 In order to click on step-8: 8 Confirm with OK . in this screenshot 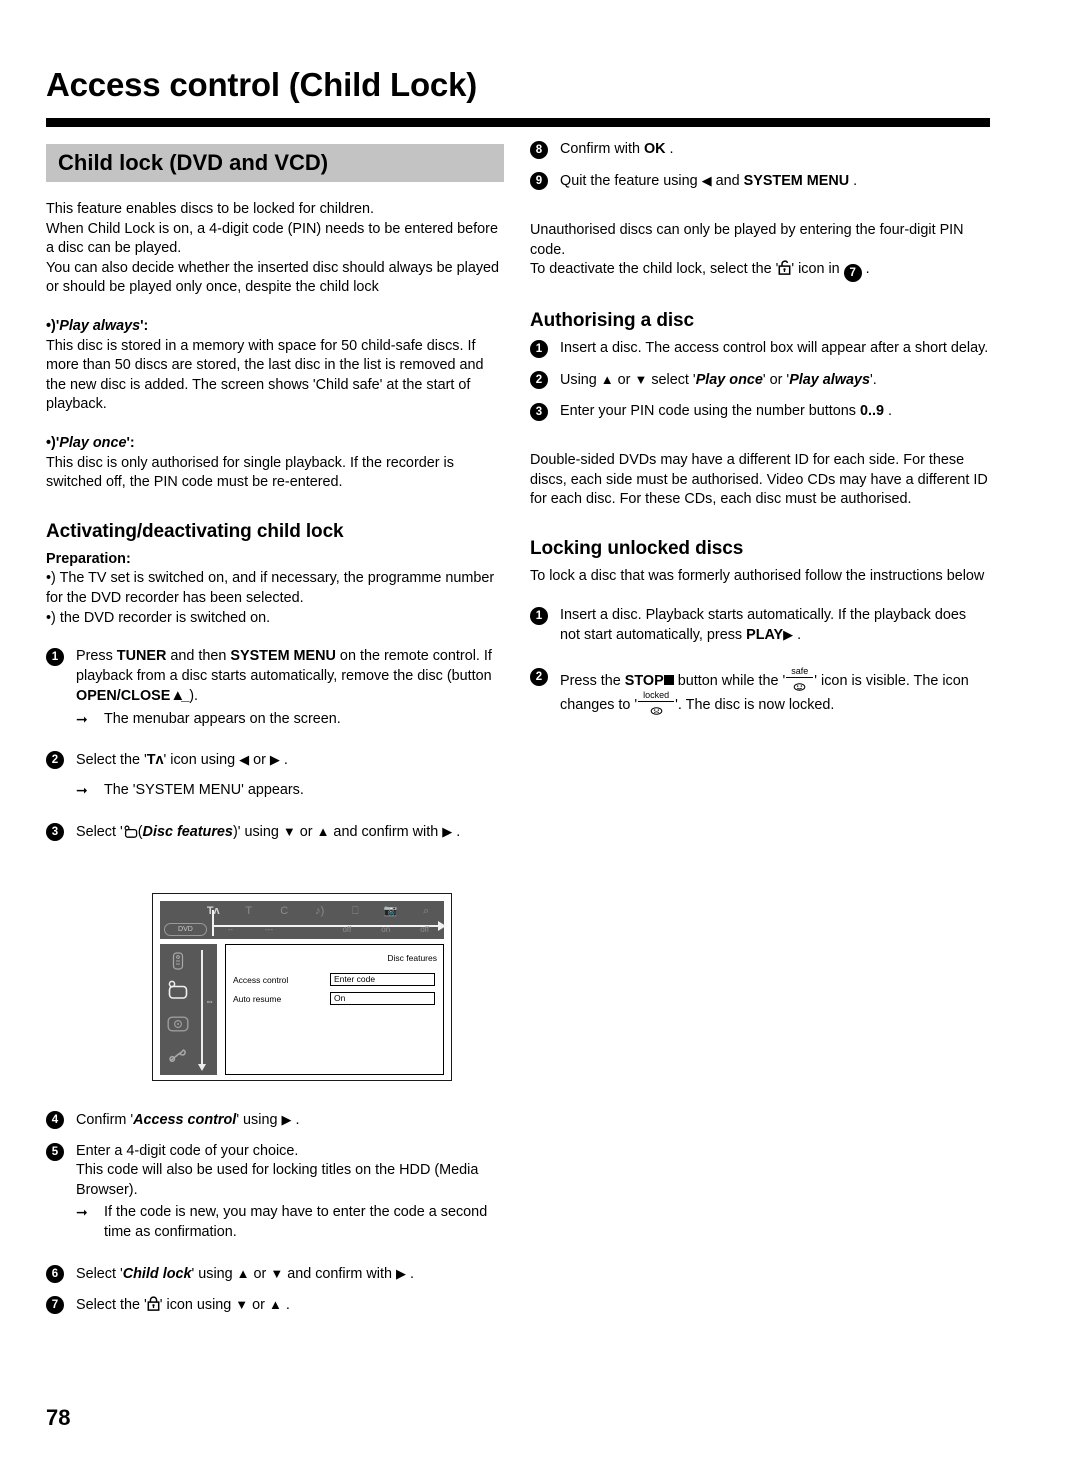, I will do `click(760, 150)`.